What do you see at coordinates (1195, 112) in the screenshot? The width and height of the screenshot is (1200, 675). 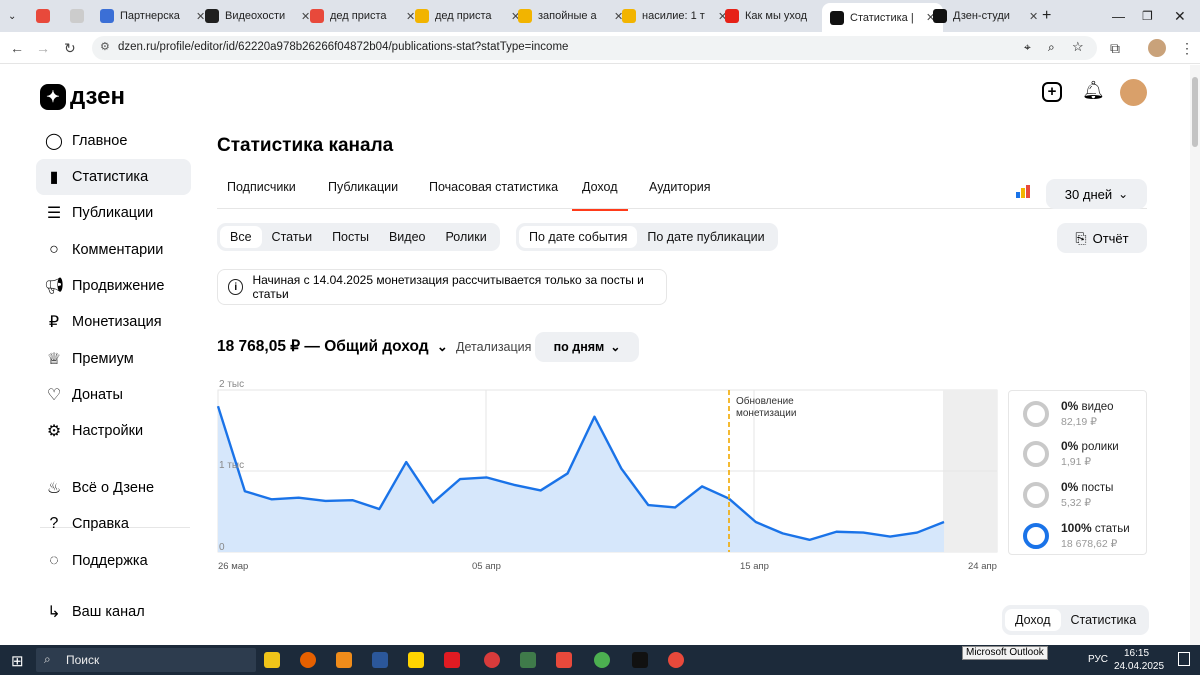 I see `scroll-thumb` at bounding box center [1195, 112].